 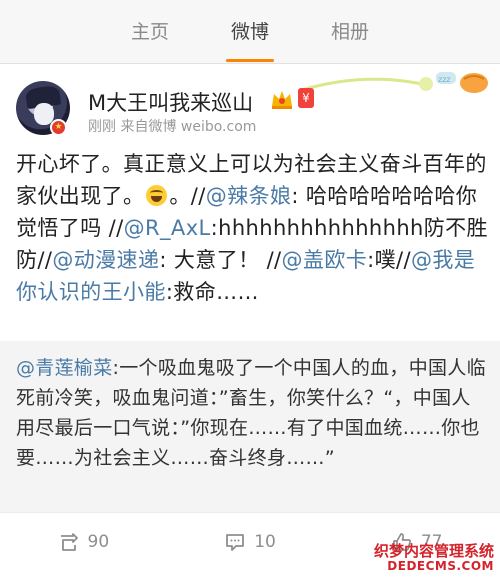 I want to click on repost-button: 90, so click(x=83, y=541).